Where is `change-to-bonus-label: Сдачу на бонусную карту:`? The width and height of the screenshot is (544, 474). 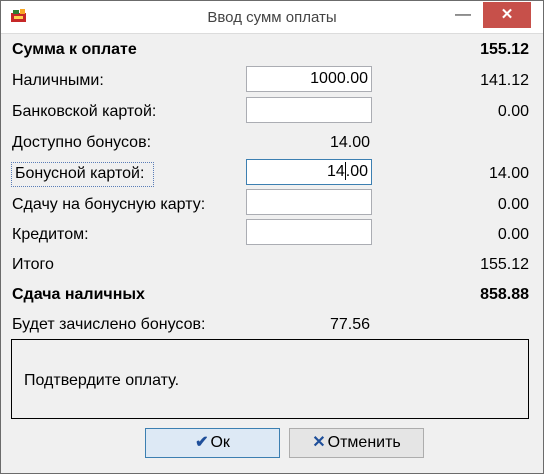 change-to-bonus-label: Сдачу на бонусную карту: is located at coordinates (109, 204).